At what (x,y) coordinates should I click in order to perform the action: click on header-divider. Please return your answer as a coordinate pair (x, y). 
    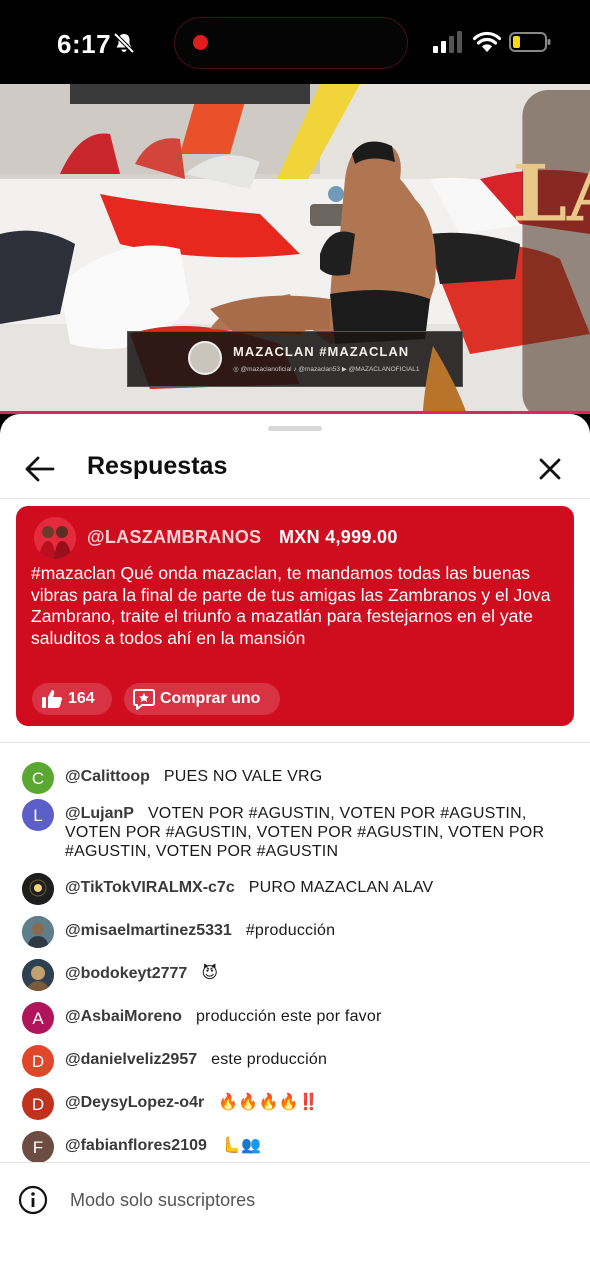
    Looking at the image, I should click on (295, 498).